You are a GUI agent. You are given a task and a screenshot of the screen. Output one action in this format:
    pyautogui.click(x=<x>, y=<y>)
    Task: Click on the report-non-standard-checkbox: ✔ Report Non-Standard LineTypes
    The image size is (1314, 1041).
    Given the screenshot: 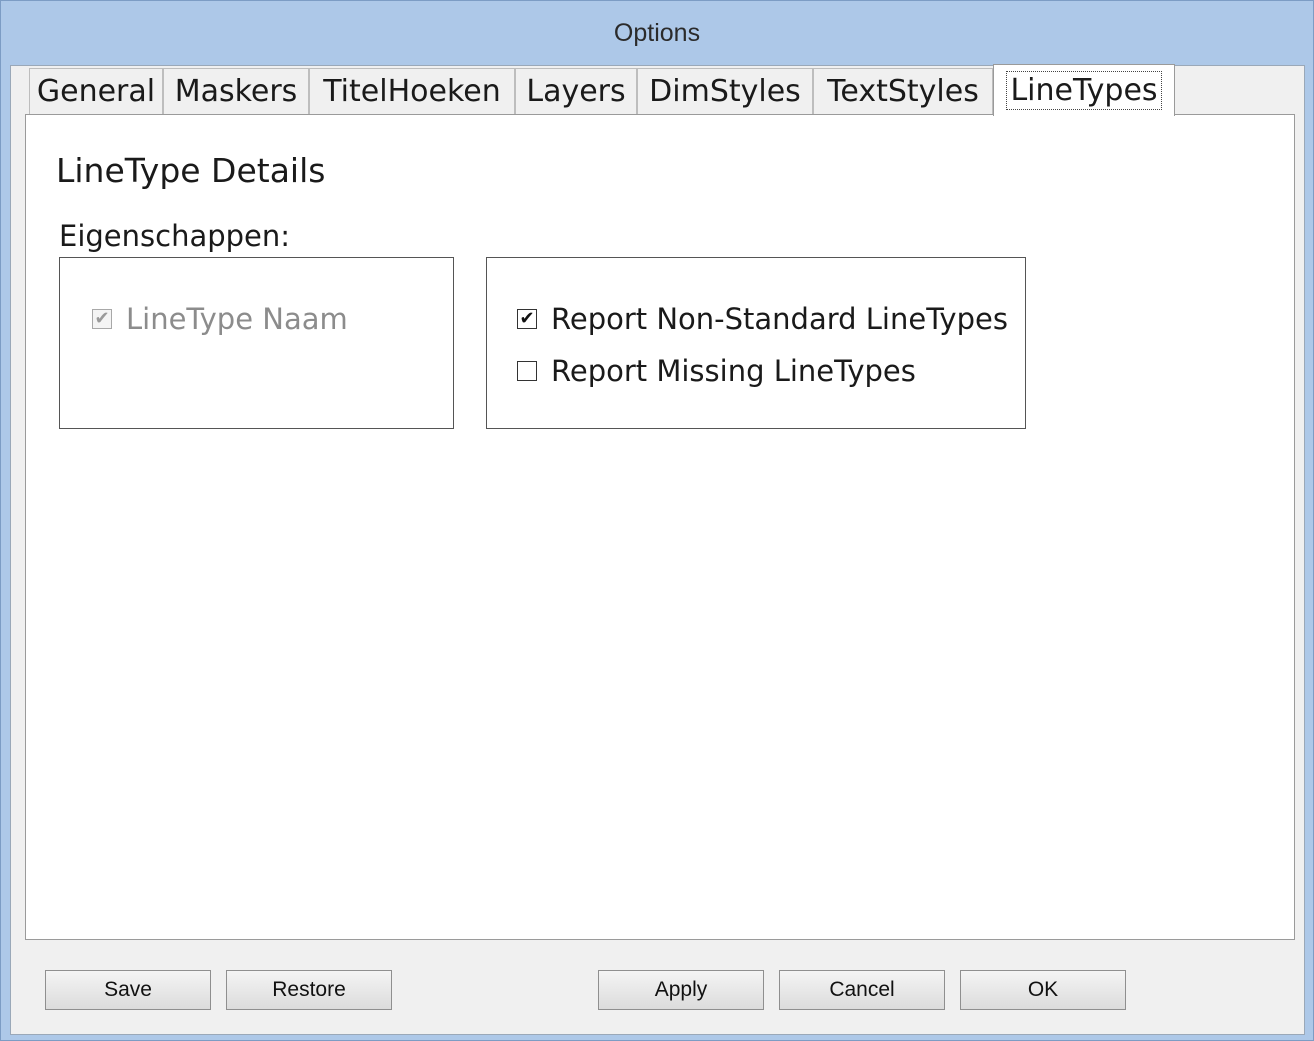 What is the action you would take?
    pyautogui.click(x=762, y=319)
    